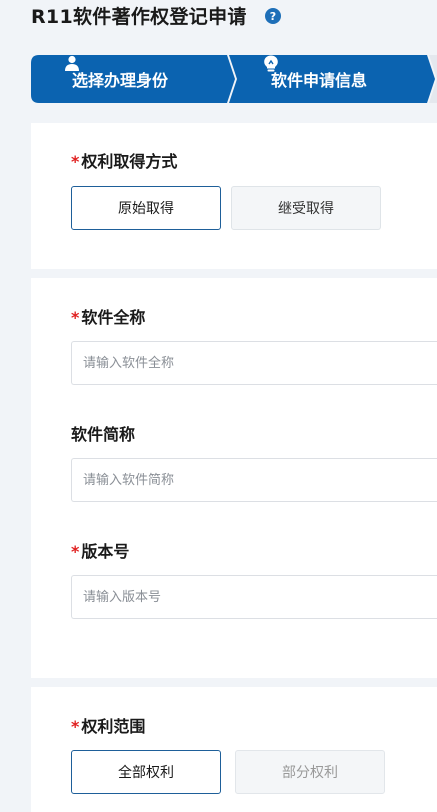 This screenshot has width=437, height=812. Describe the element at coordinates (103, 434) in the screenshot. I see `software-short-name-label: 软件简称` at that location.